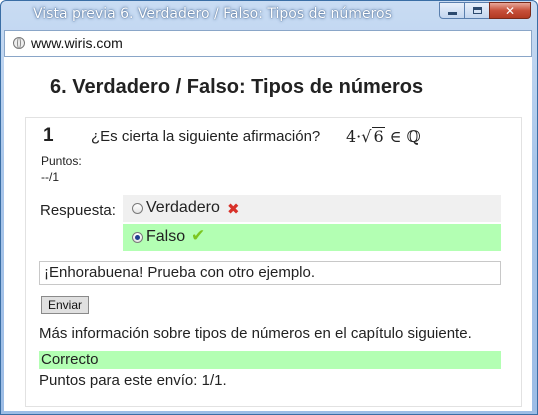 This screenshot has width=538, height=415. I want to click on check-icon: ✔, so click(198, 236).